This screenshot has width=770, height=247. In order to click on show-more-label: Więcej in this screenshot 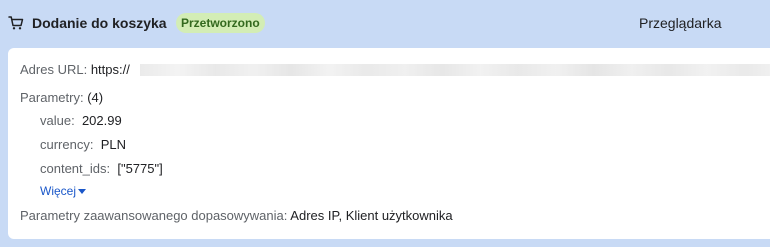, I will do `click(58, 191)`.